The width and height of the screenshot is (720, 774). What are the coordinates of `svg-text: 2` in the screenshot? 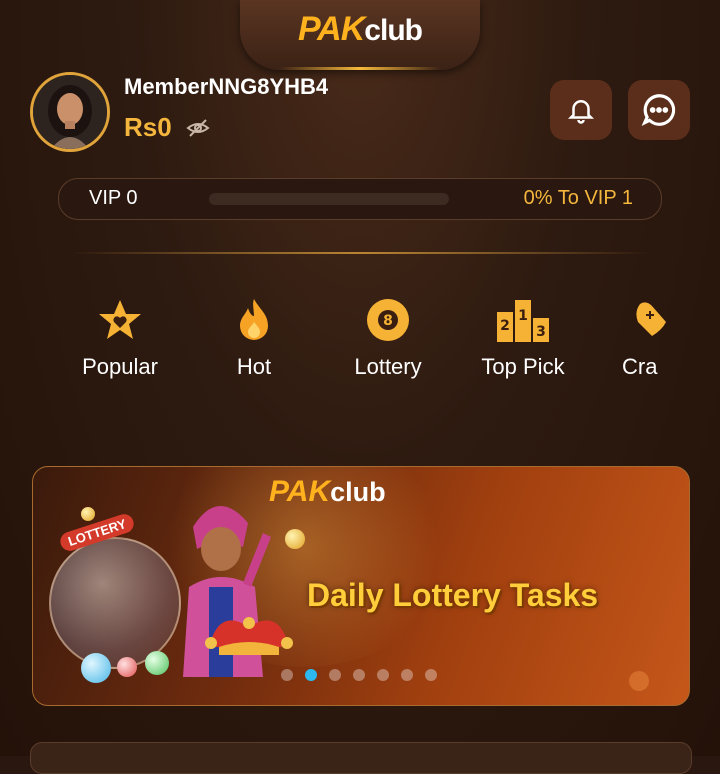 It's located at (505, 326).